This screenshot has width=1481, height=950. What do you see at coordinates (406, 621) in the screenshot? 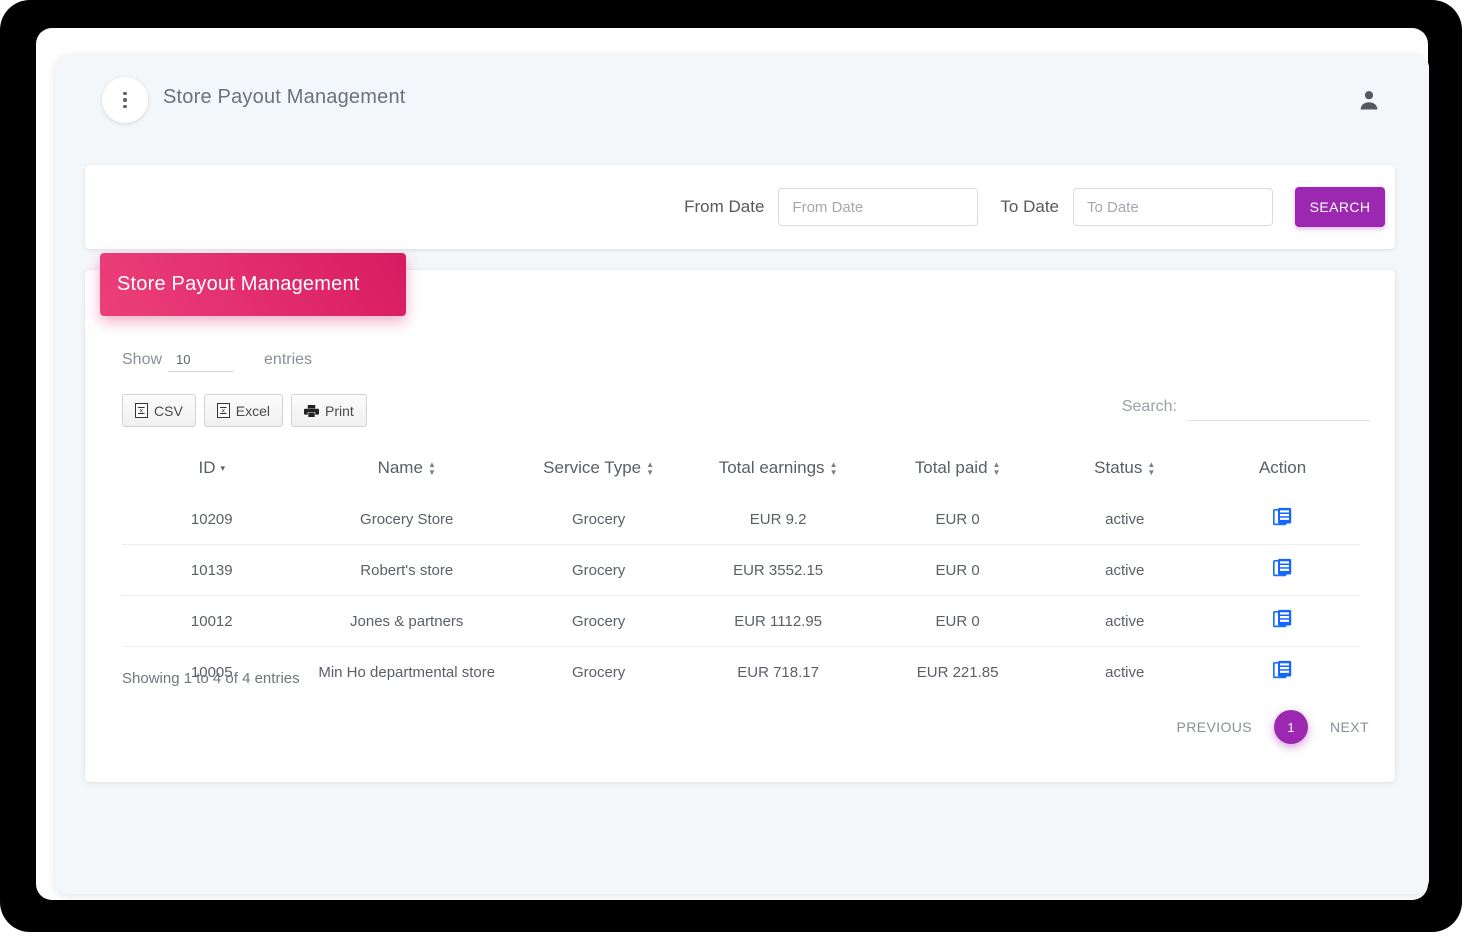
I see `row-cell-name: Jones & partners` at bounding box center [406, 621].